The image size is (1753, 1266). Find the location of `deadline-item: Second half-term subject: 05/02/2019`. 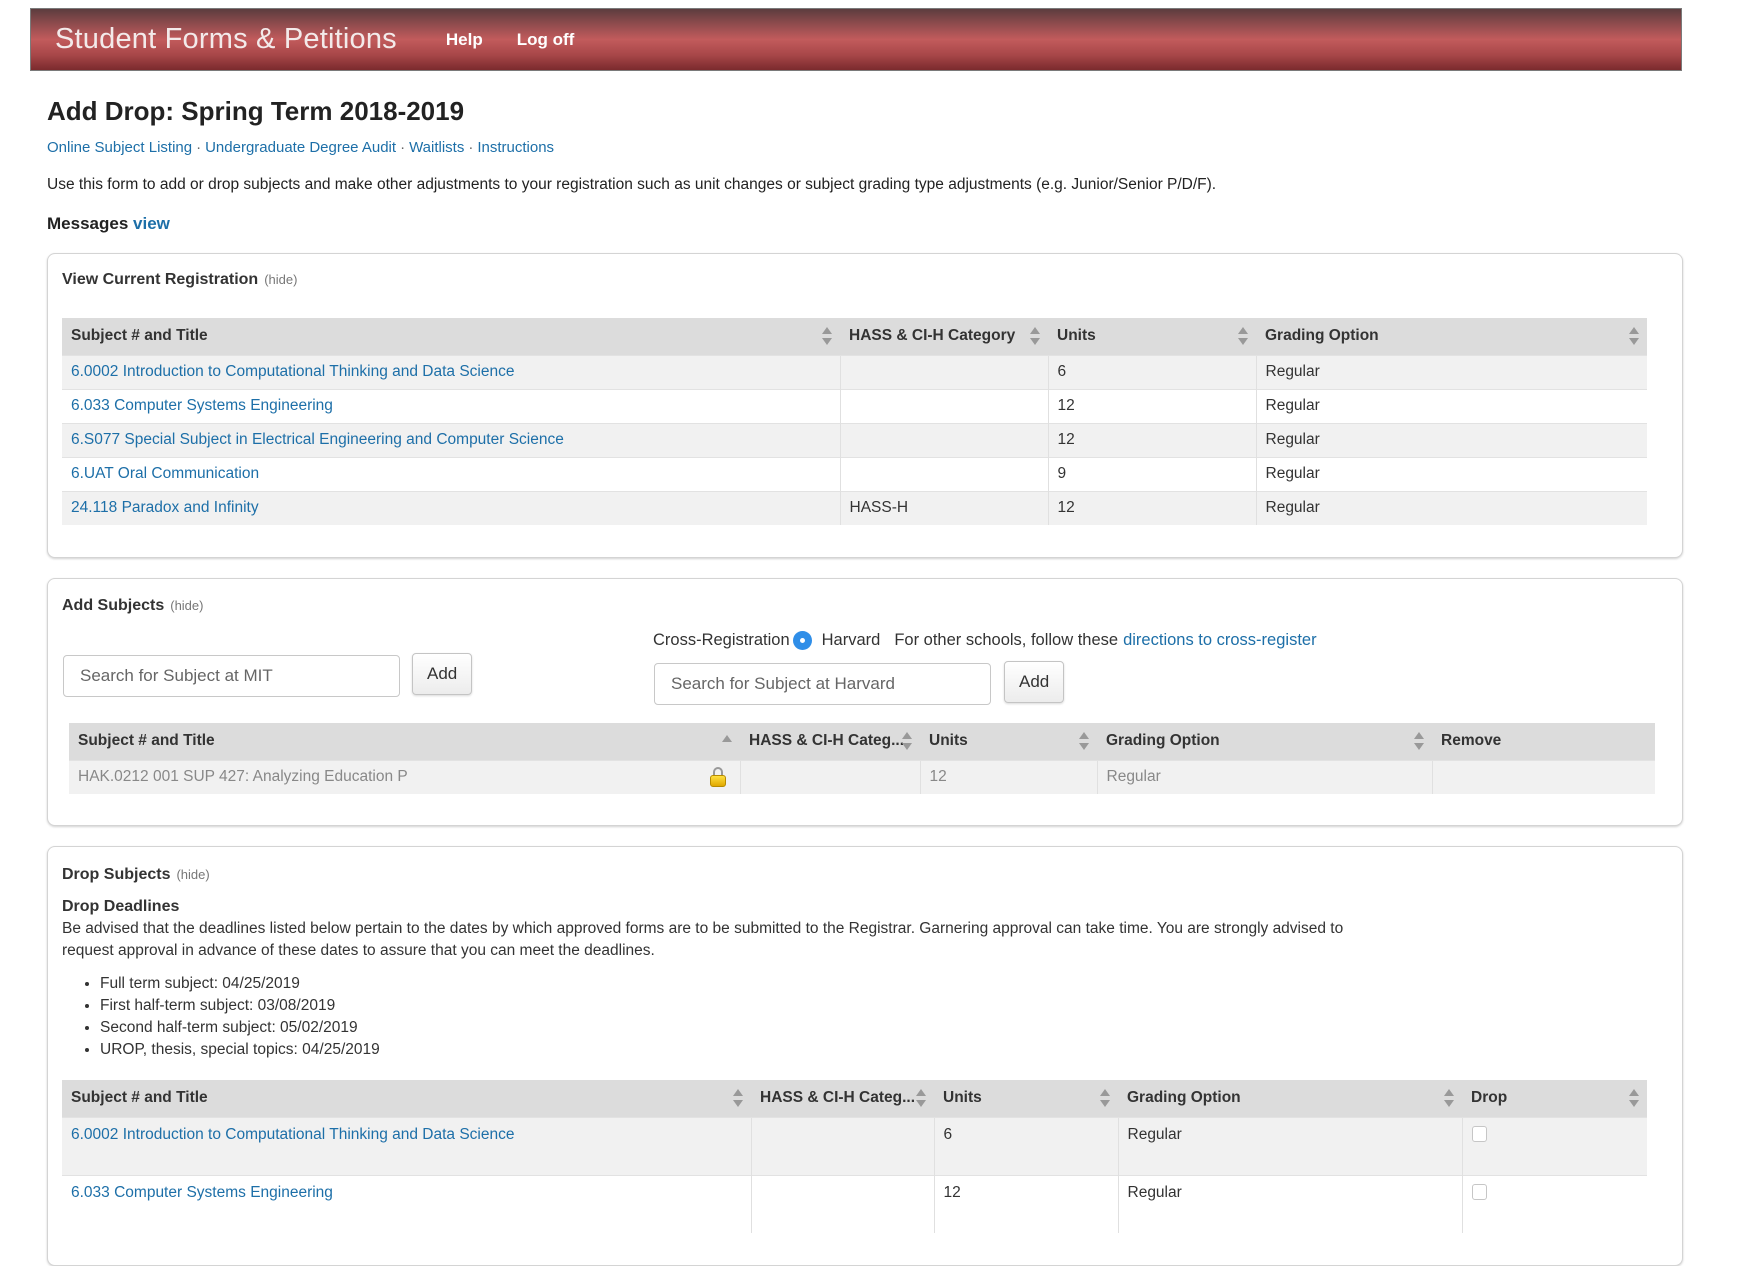

deadline-item: Second half-term subject: 05/02/2019 is located at coordinates (240, 1028).